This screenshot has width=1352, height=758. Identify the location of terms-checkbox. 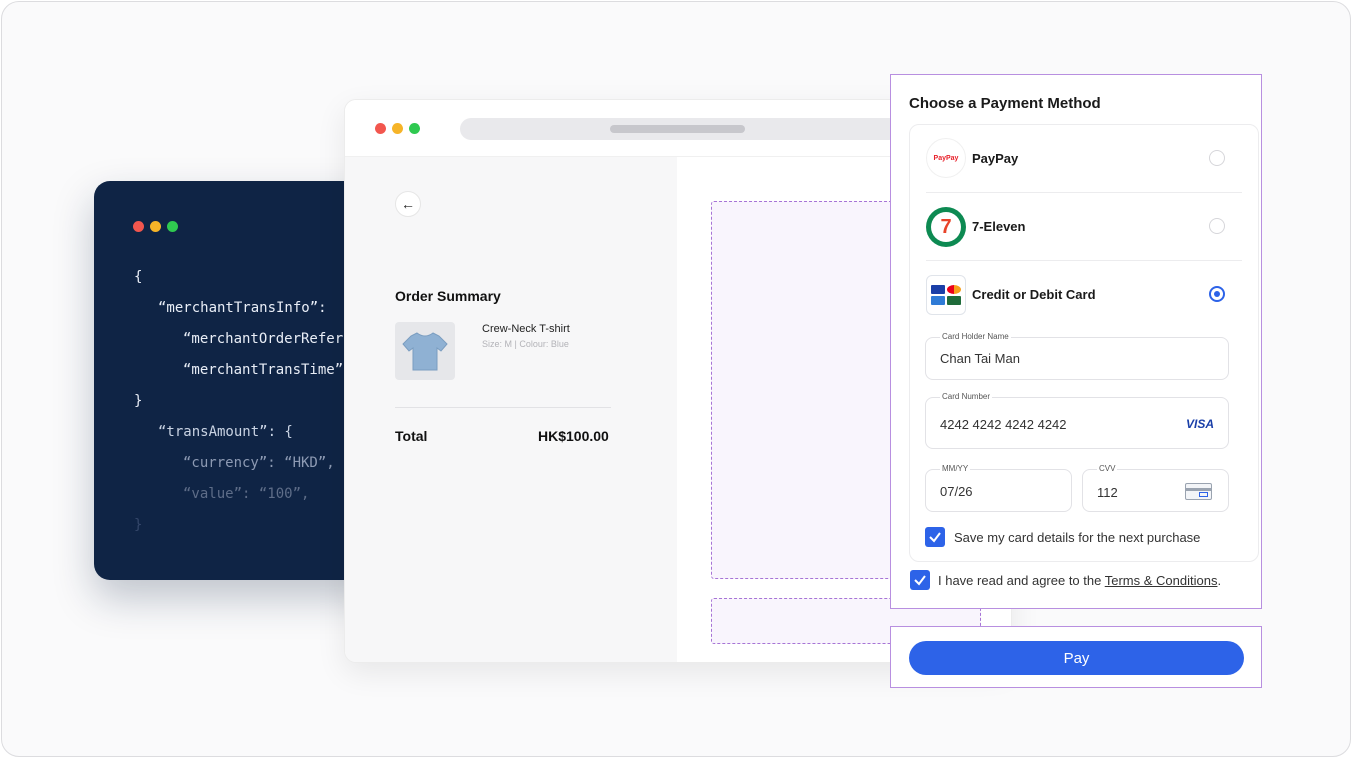
(920, 580).